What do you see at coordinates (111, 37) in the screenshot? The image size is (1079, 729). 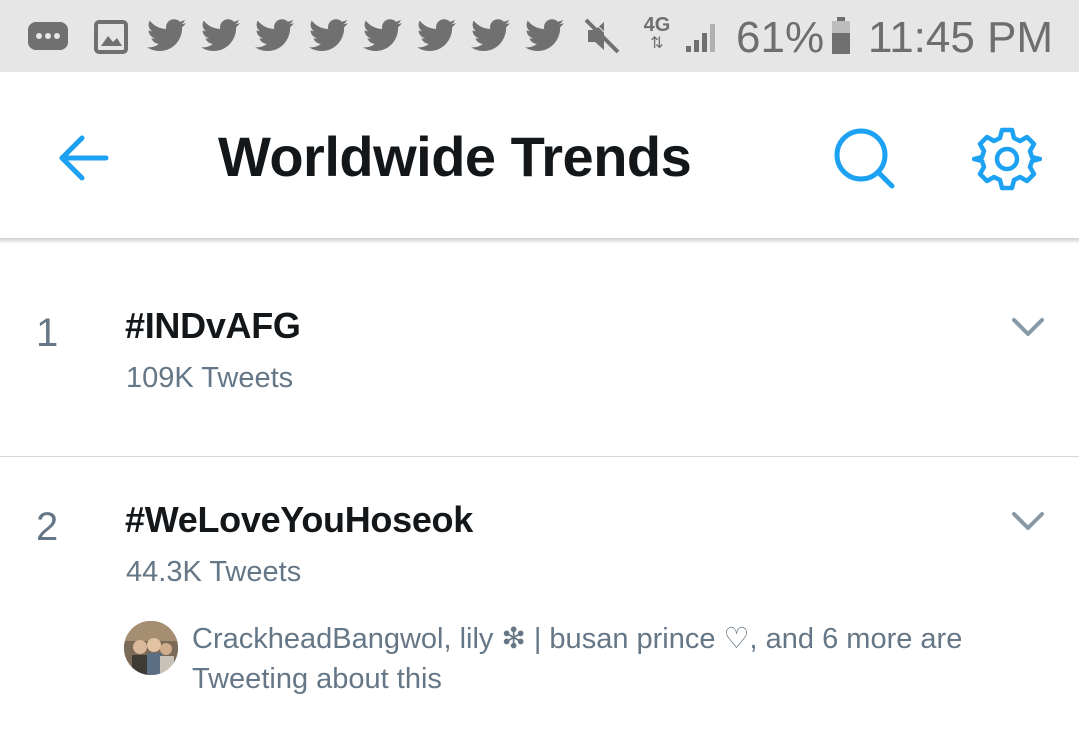 I see `gallery-icon` at bounding box center [111, 37].